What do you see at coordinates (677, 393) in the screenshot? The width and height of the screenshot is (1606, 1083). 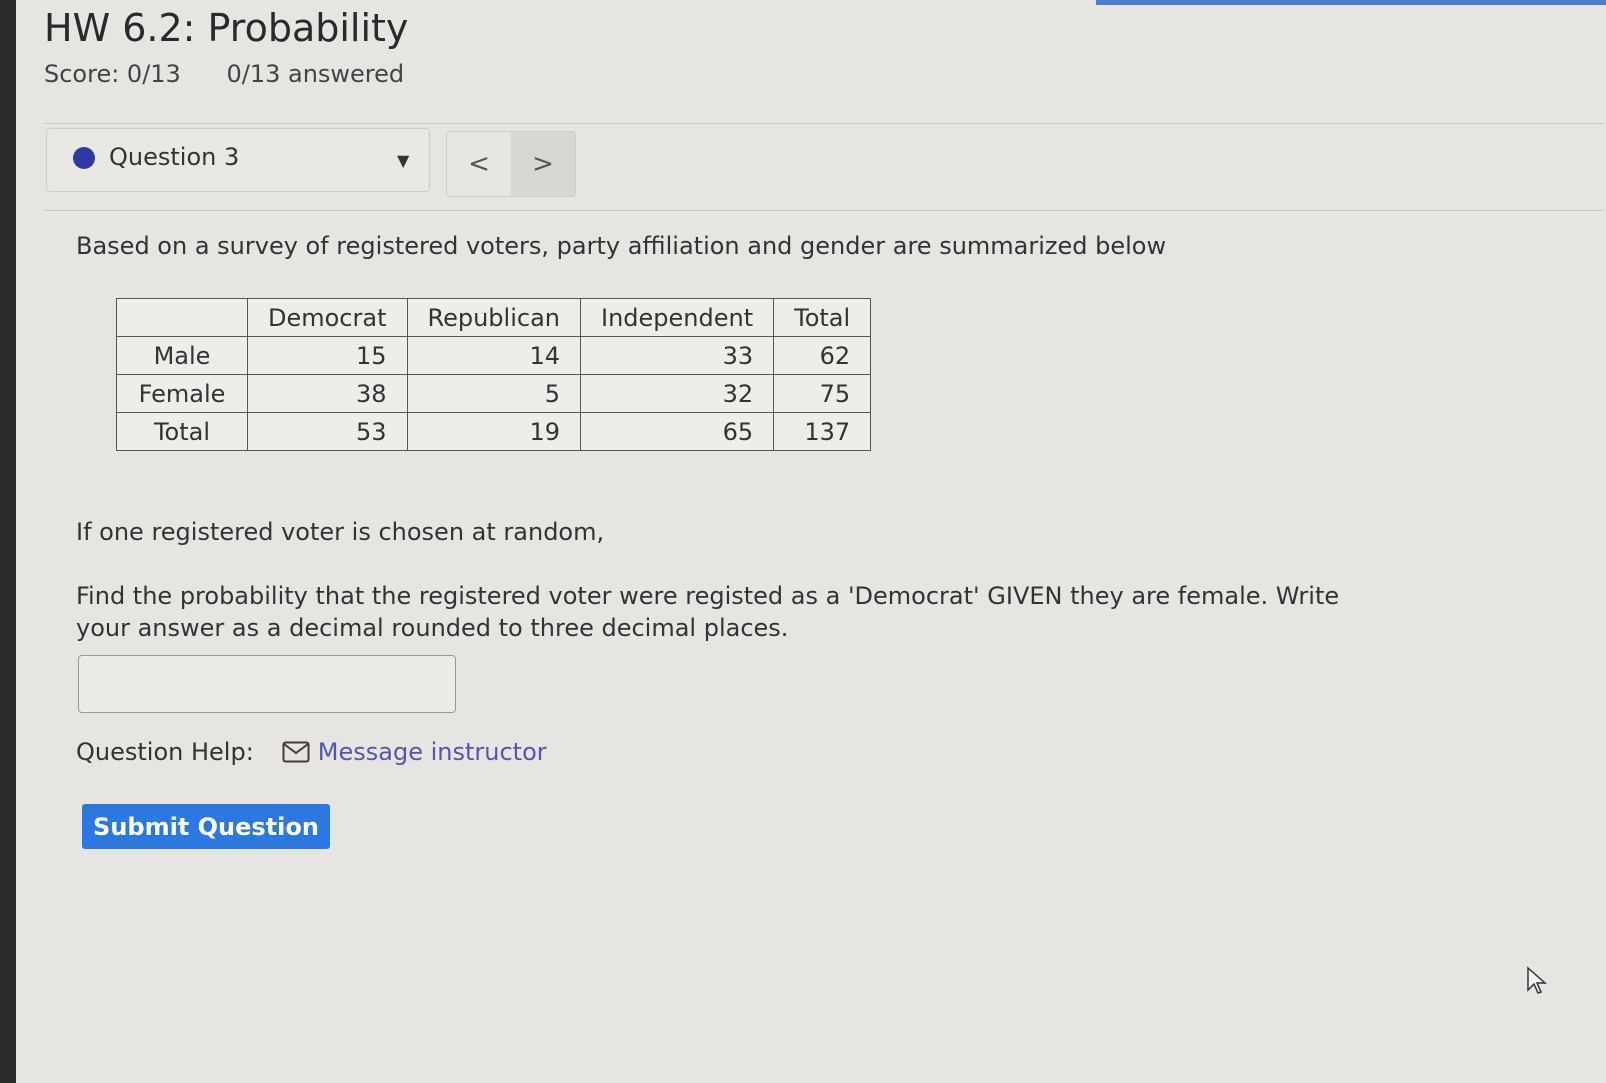 I see `table-cell: 32` at bounding box center [677, 393].